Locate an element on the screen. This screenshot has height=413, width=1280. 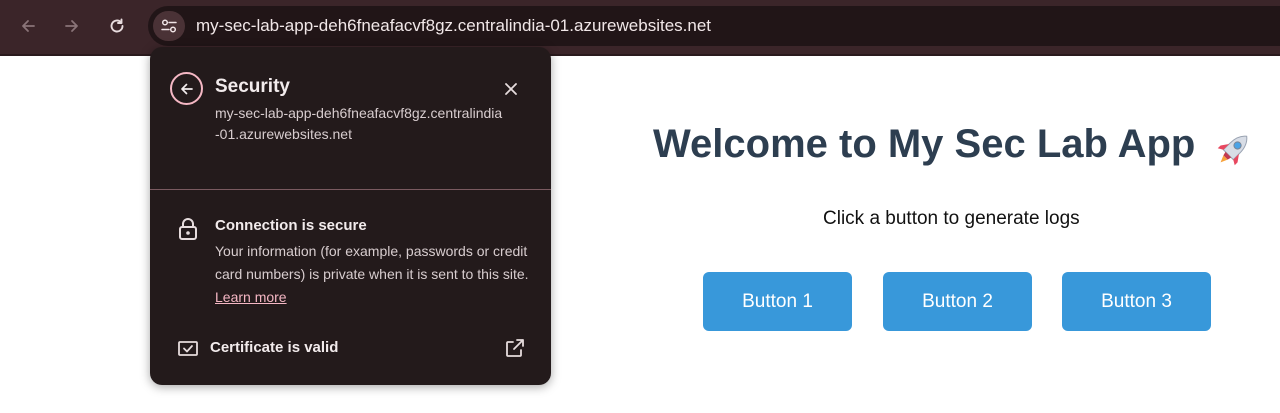
reload-icon is located at coordinates (117, 26).